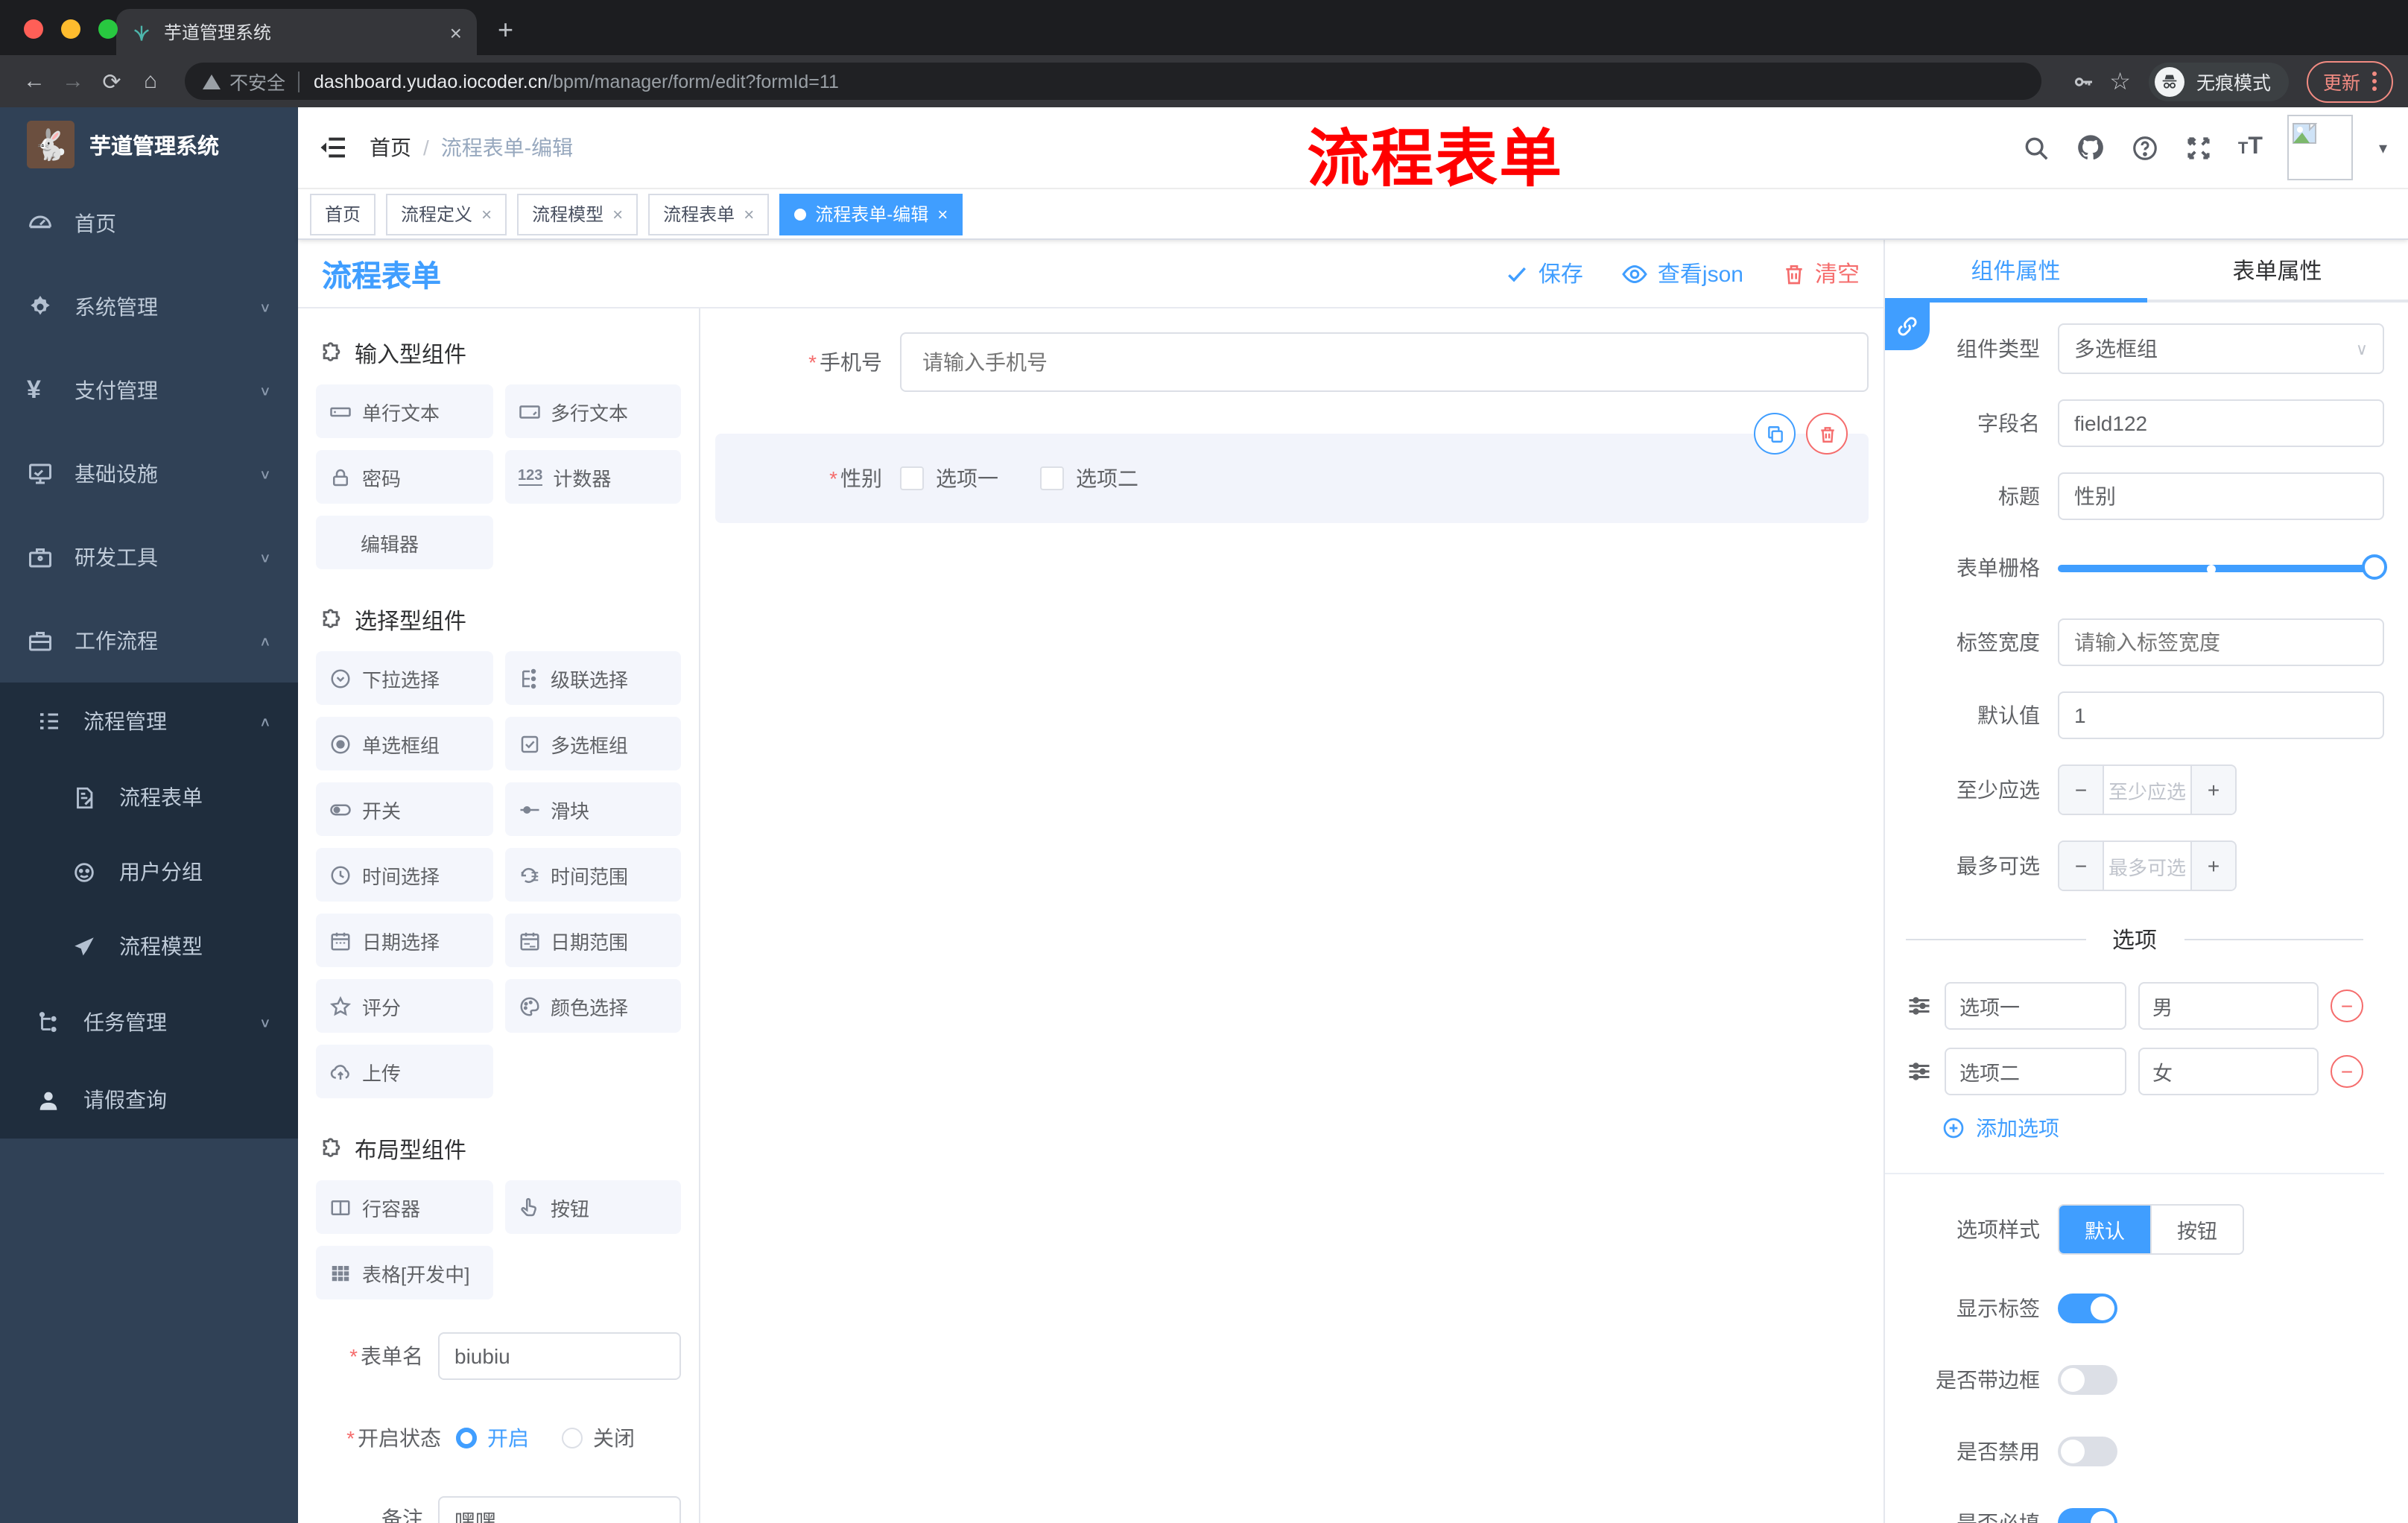 This screenshot has width=2408, height=1523. What do you see at coordinates (1544, 274) in the screenshot?
I see `save-button: 保存` at bounding box center [1544, 274].